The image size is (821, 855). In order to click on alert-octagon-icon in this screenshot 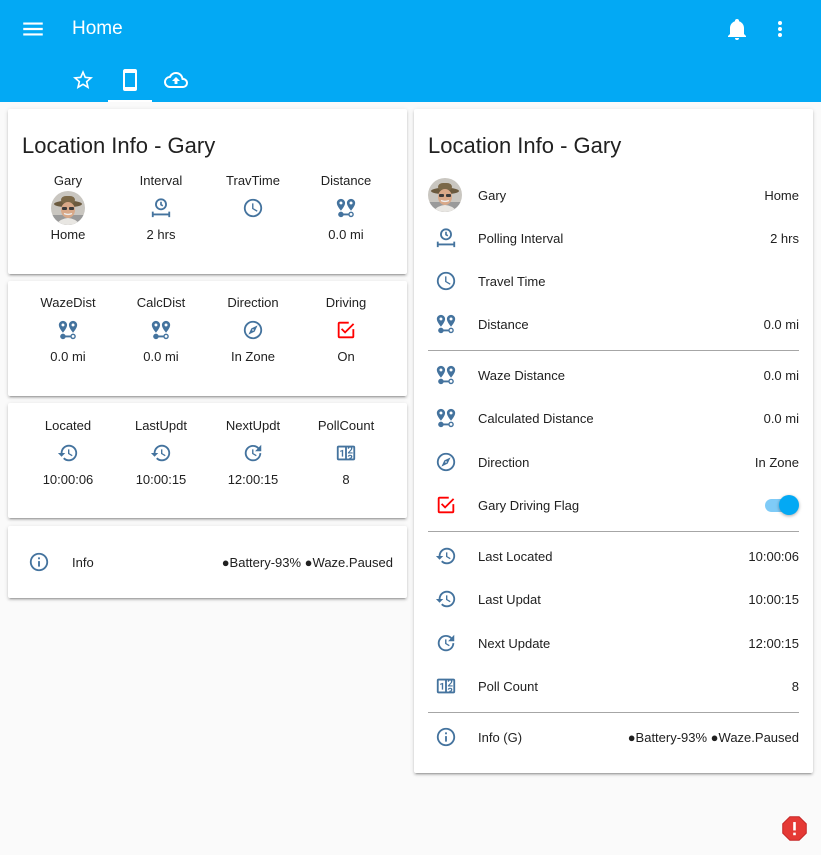, I will do `click(794, 828)`.